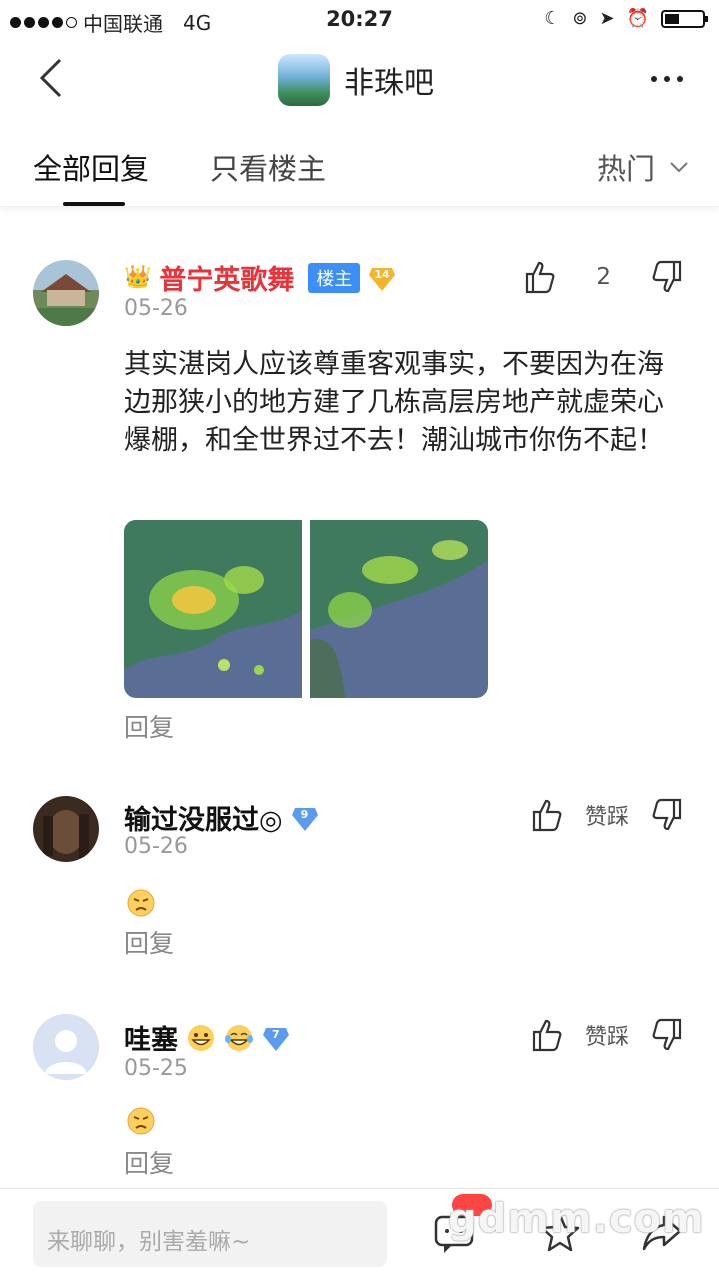  What do you see at coordinates (201, 1037) in the screenshot?
I see `grin-emoji-icon` at bounding box center [201, 1037].